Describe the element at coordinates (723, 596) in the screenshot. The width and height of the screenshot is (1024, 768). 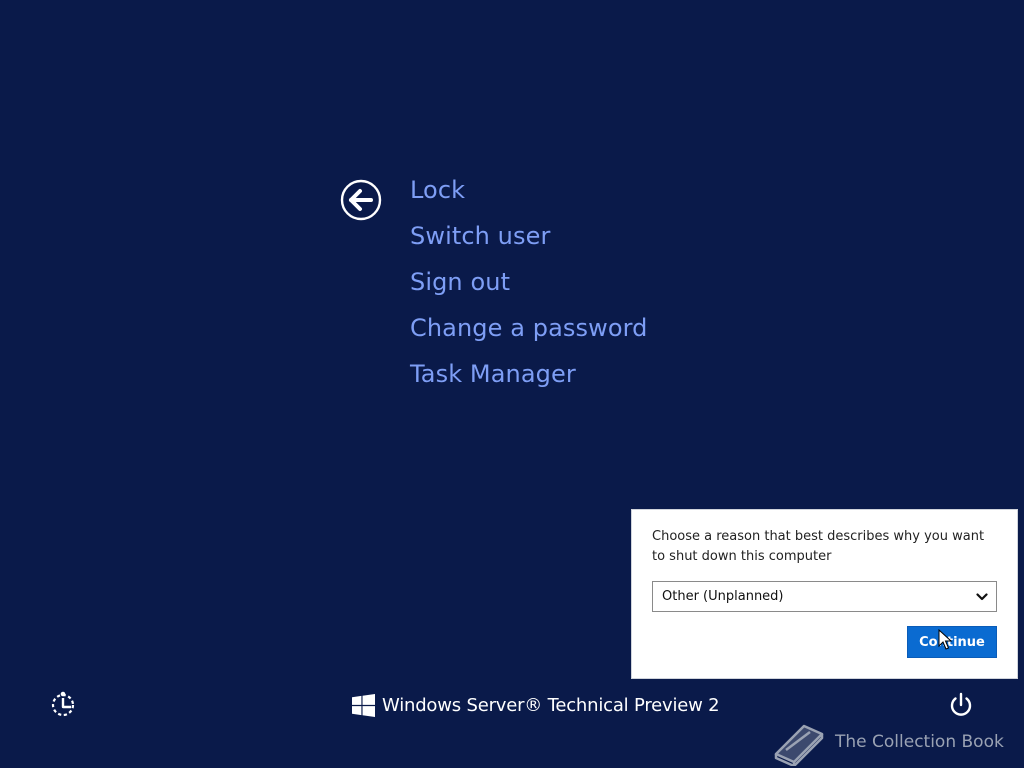
I see `shutdown-reason-value: Other (Unplanned)` at that location.